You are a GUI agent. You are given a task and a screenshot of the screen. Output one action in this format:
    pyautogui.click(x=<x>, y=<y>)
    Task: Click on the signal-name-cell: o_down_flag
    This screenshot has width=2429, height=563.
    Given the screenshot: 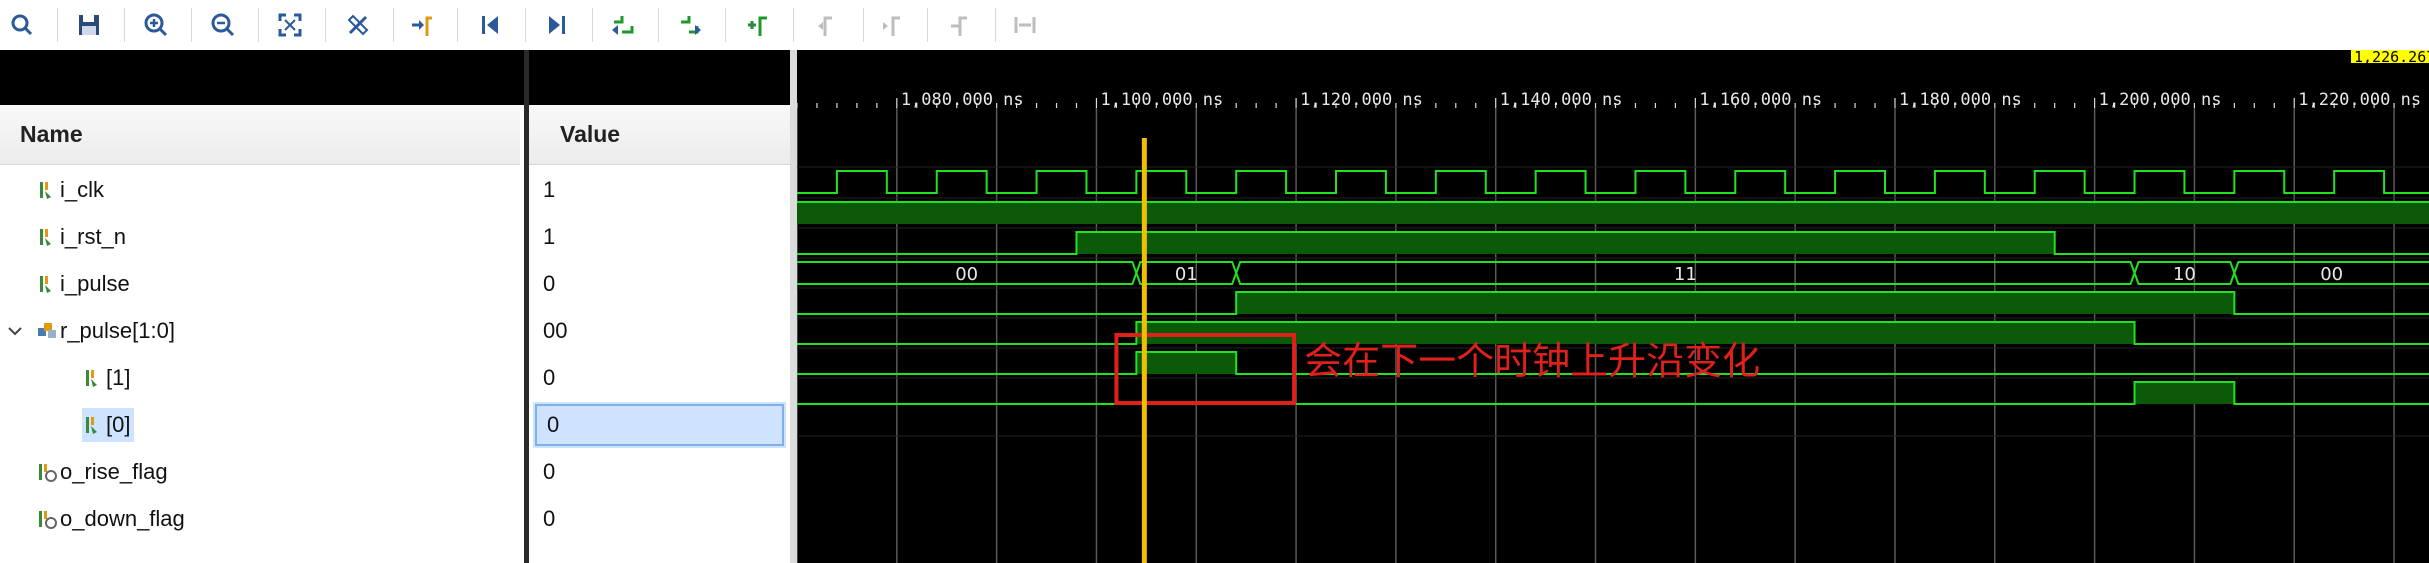 What is the action you would take?
    pyautogui.click(x=112, y=519)
    